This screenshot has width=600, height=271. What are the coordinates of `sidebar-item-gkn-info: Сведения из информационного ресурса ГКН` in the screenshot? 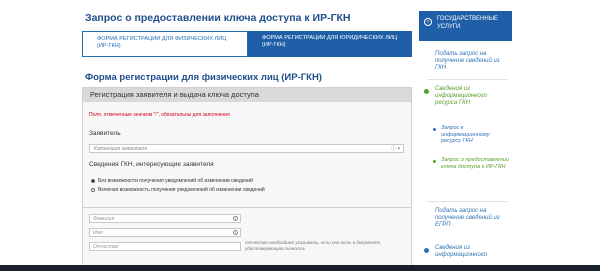 It's located at (472, 96).